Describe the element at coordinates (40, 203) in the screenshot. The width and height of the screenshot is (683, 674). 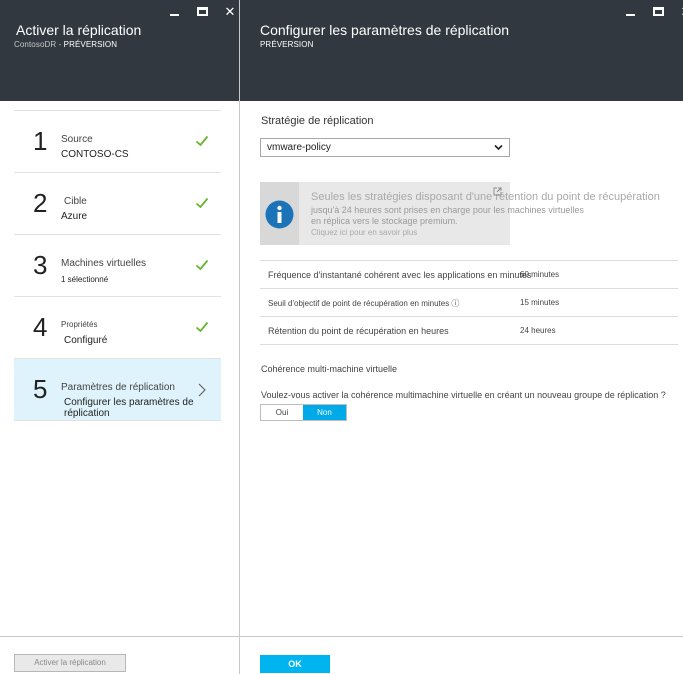
I see `step-number: 2` at that location.